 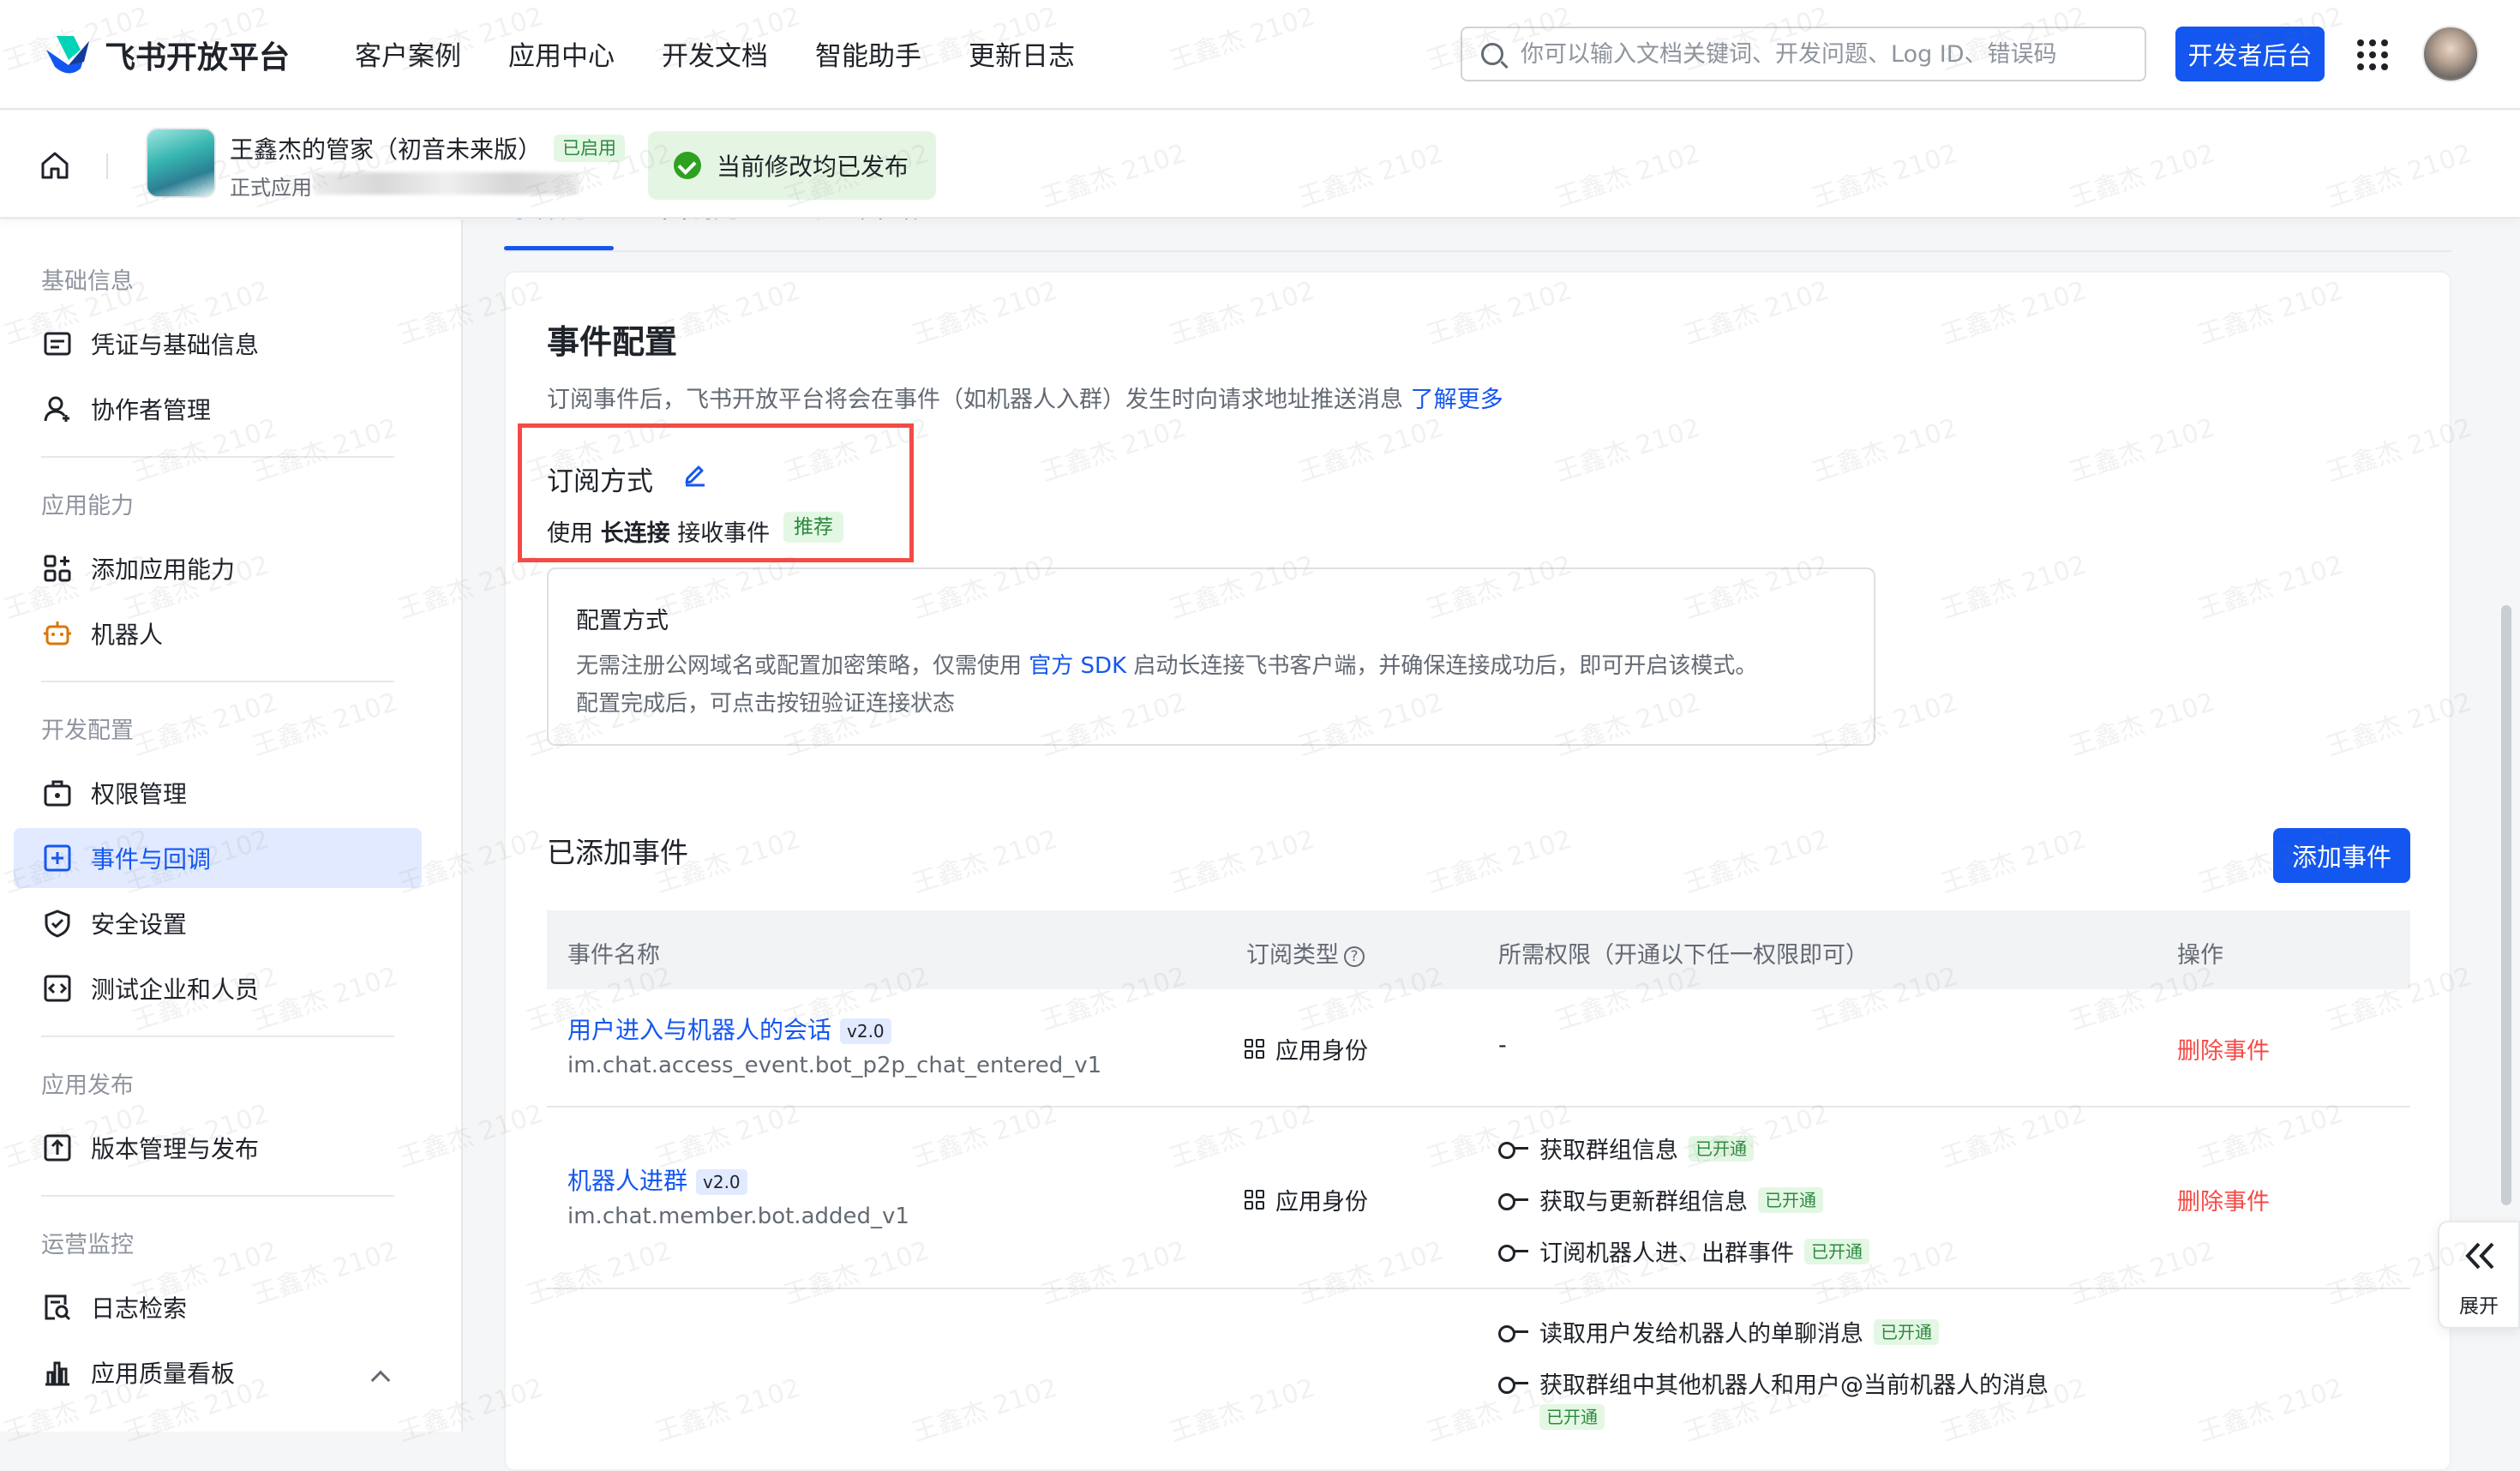 I want to click on permission-label: 订阅机器人进、出群事件, so click(x=1666, y=1253).